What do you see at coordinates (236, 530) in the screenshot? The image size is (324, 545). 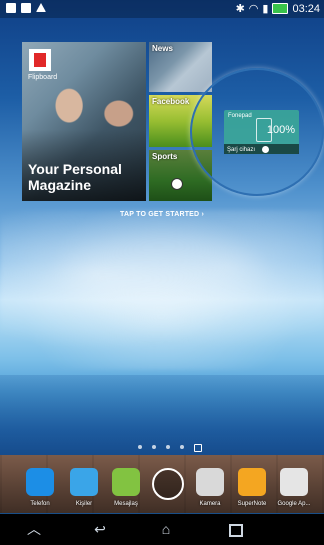 I see `recent-apps-icon` at bounding box center [236, 530].